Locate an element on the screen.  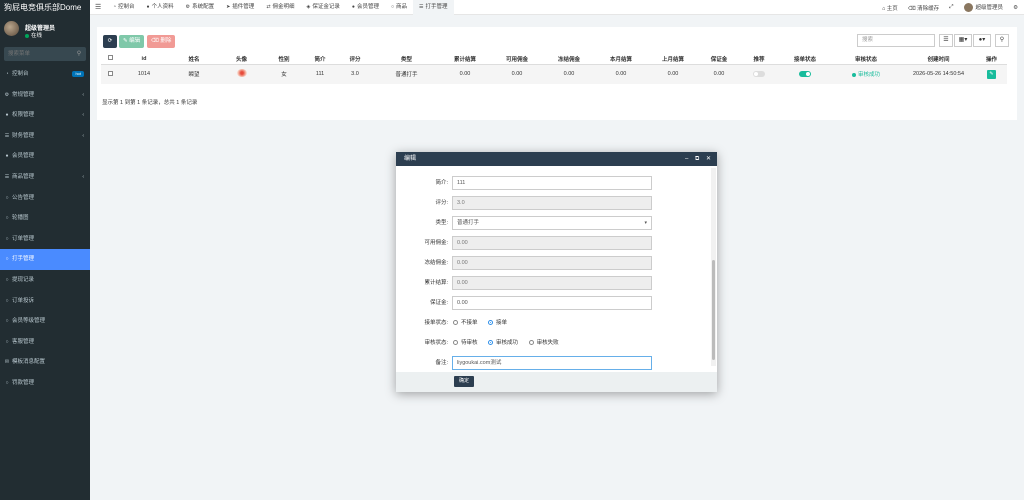
column-header: 接单状态 is located at coordinates (805, 59).